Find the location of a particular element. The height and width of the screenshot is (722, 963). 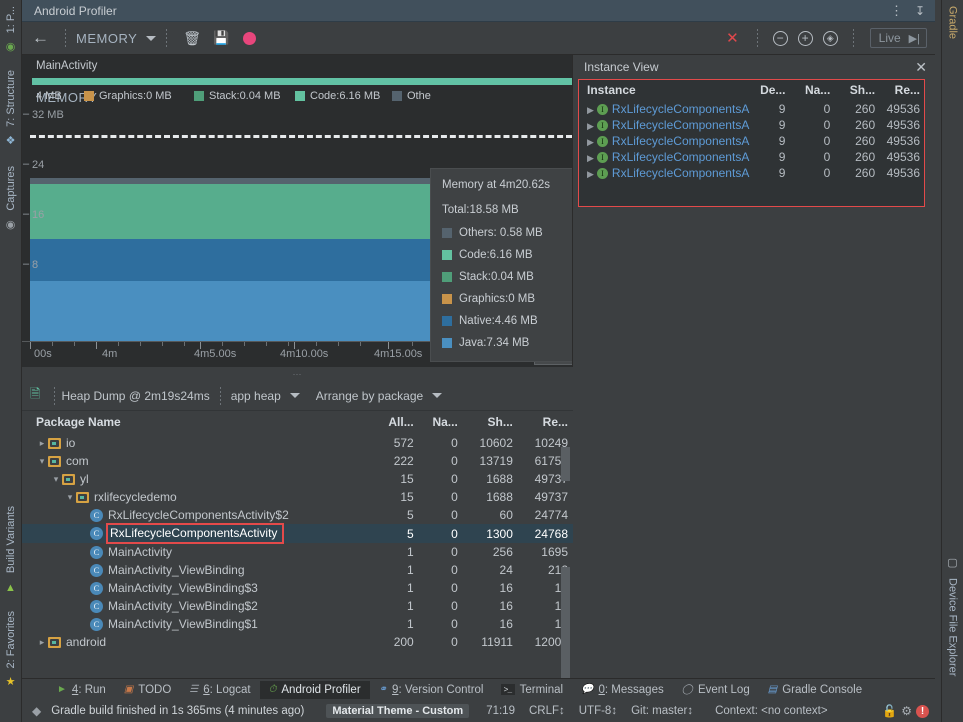

package-name-cell: ▸ android is located at coordinates (195, 642).